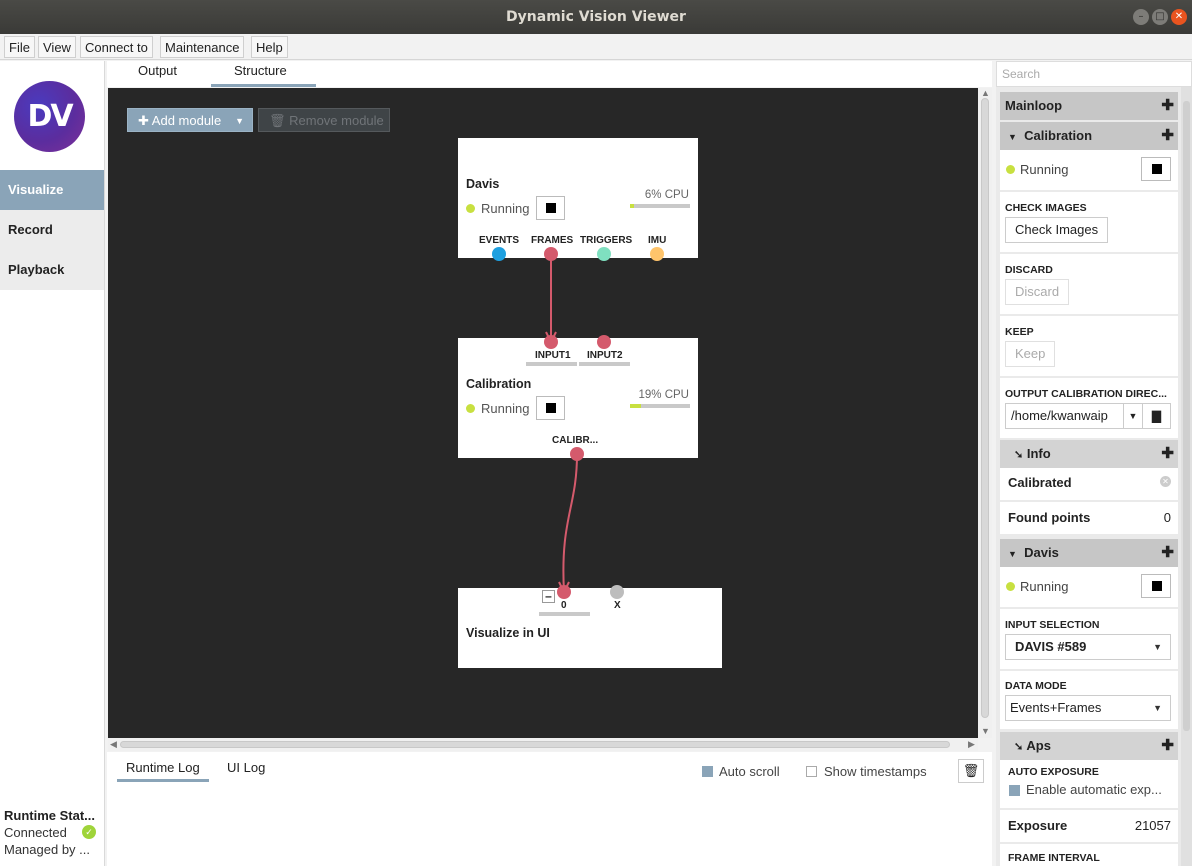 The image size is (1192, 866). Describe the element at coordinates (163, 771) in the screenshot. I see `tab-runtime-log: Runtime Log` at that location.